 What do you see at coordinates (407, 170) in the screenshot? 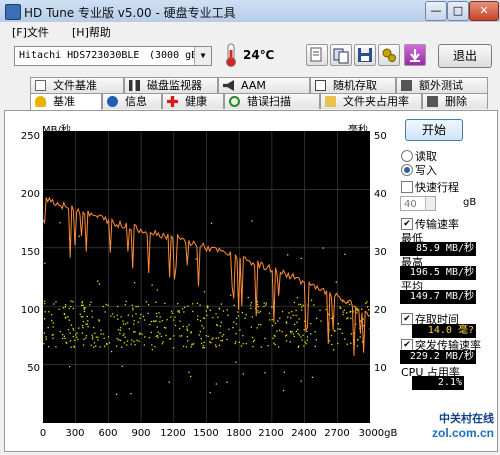
I see `write-radio` at bounding box center [407, 170].